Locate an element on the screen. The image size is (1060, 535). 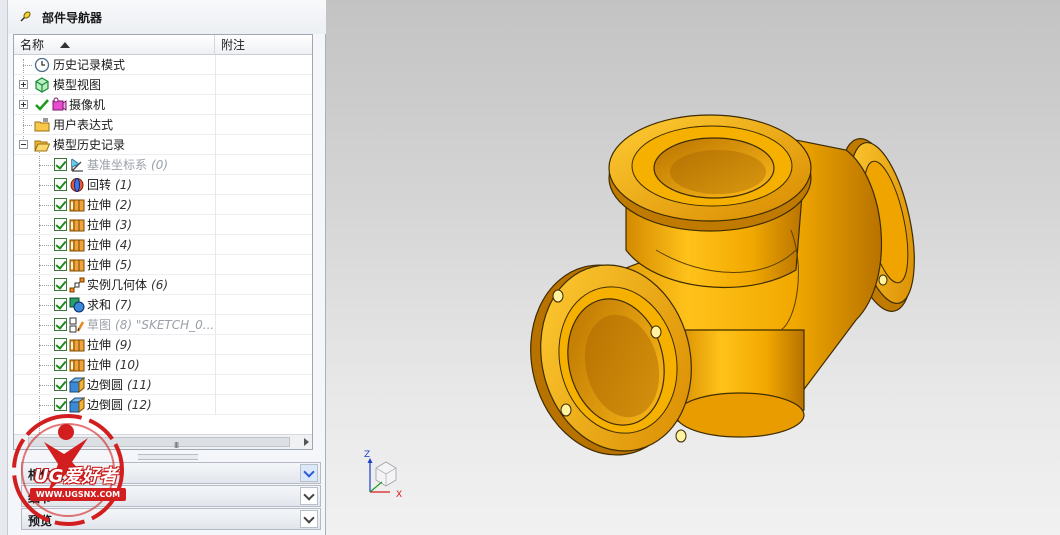
tree-item-extrude: 拉伸 (2) is located at coordinates (163, 205).